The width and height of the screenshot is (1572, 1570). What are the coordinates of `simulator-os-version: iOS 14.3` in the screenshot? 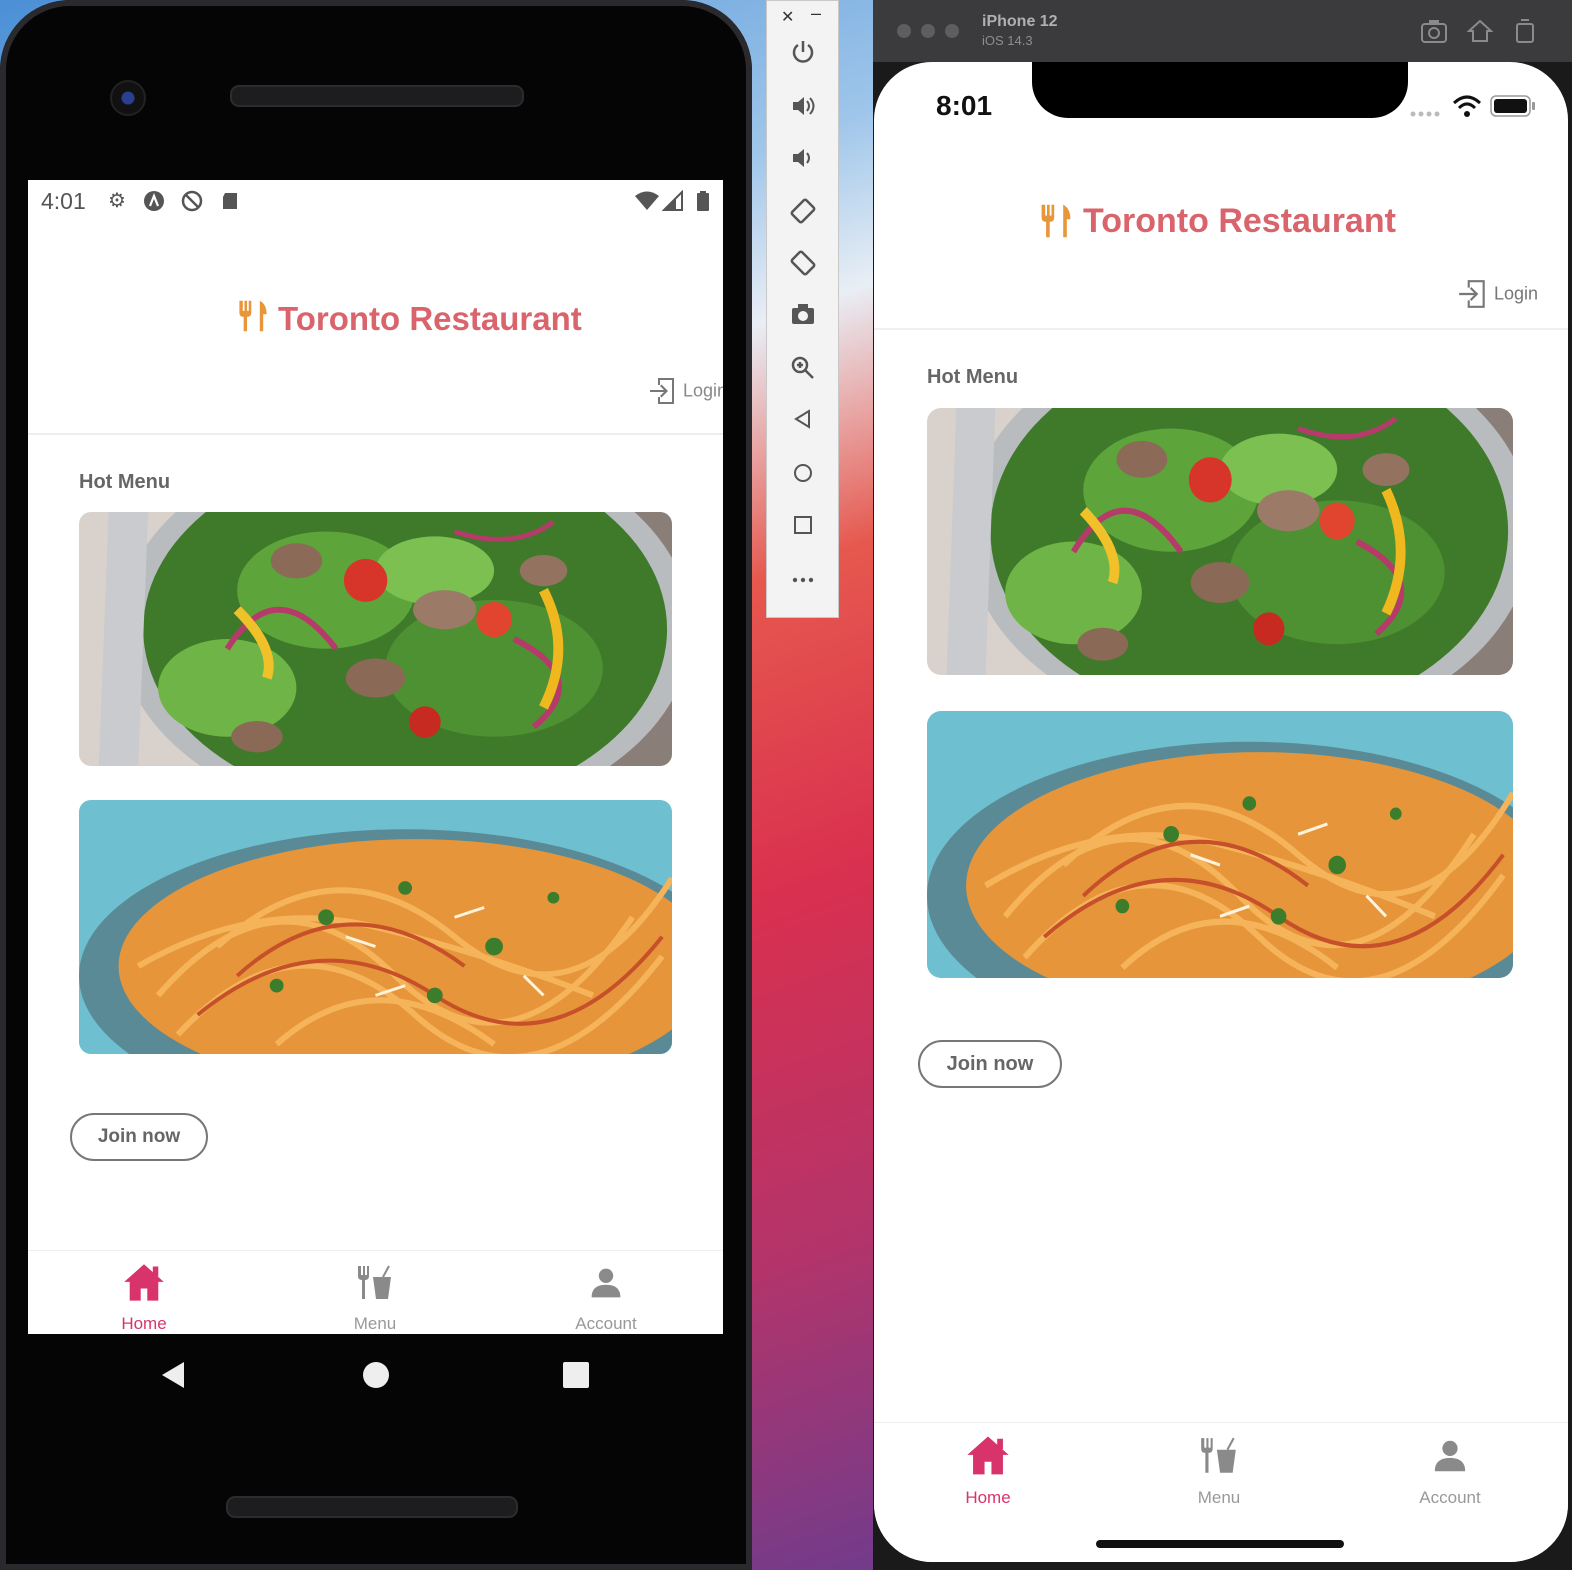 It's located at (1007, 40).